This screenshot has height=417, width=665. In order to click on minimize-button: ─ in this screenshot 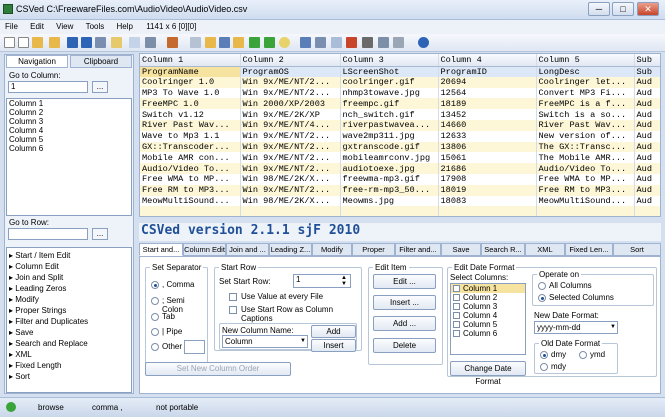, I will do `click(599, 9)`.